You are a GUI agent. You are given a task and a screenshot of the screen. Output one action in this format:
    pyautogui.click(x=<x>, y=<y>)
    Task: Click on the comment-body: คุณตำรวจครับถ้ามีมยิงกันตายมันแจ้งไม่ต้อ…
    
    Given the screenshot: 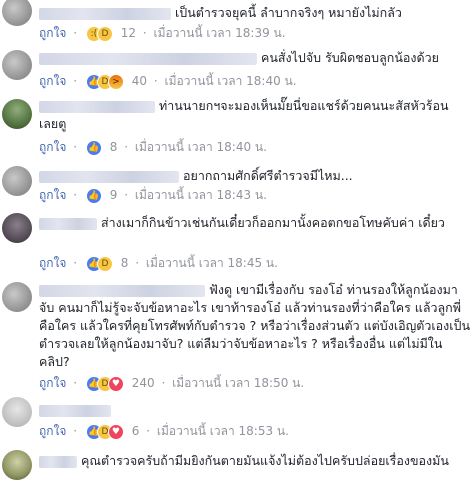 What is the action you would take?
    pyautogui.click(x=255, y=461)
    